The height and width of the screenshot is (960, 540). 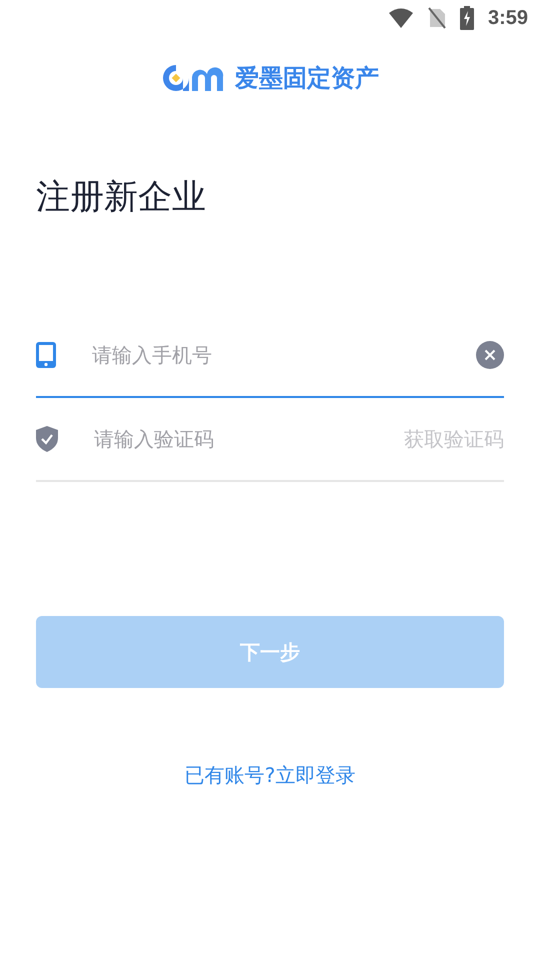 I want to click on page-title: 注册新企业, so click(x=121, y=197).